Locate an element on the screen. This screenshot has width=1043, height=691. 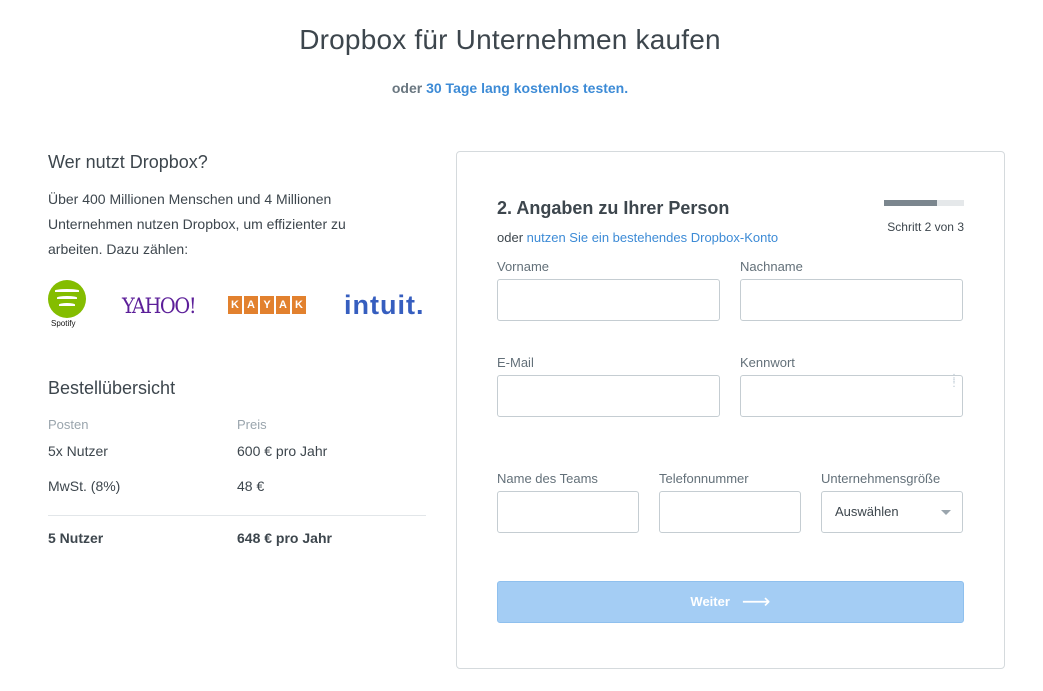
order-item: 5x Nutzer is located at coordinates (78, 451).